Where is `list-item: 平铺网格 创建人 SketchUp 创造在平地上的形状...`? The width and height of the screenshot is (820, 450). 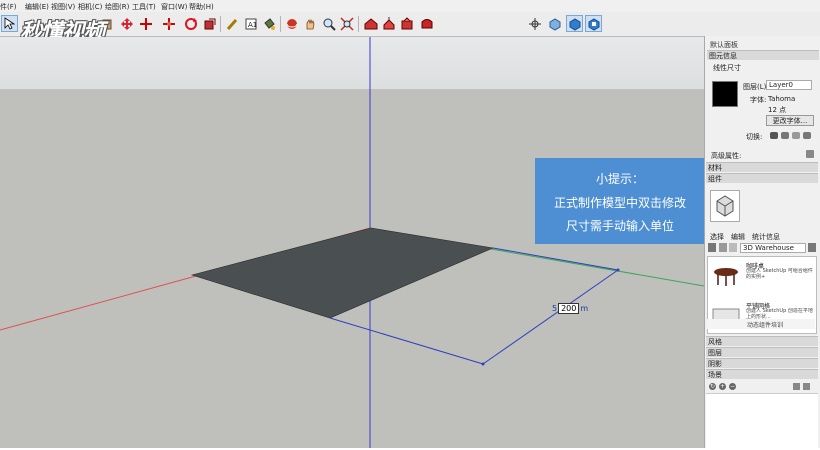 list-item: 平铺网格 创建人 SketchUp 创造在平地上的形状... is located at coordinates (762, 316).